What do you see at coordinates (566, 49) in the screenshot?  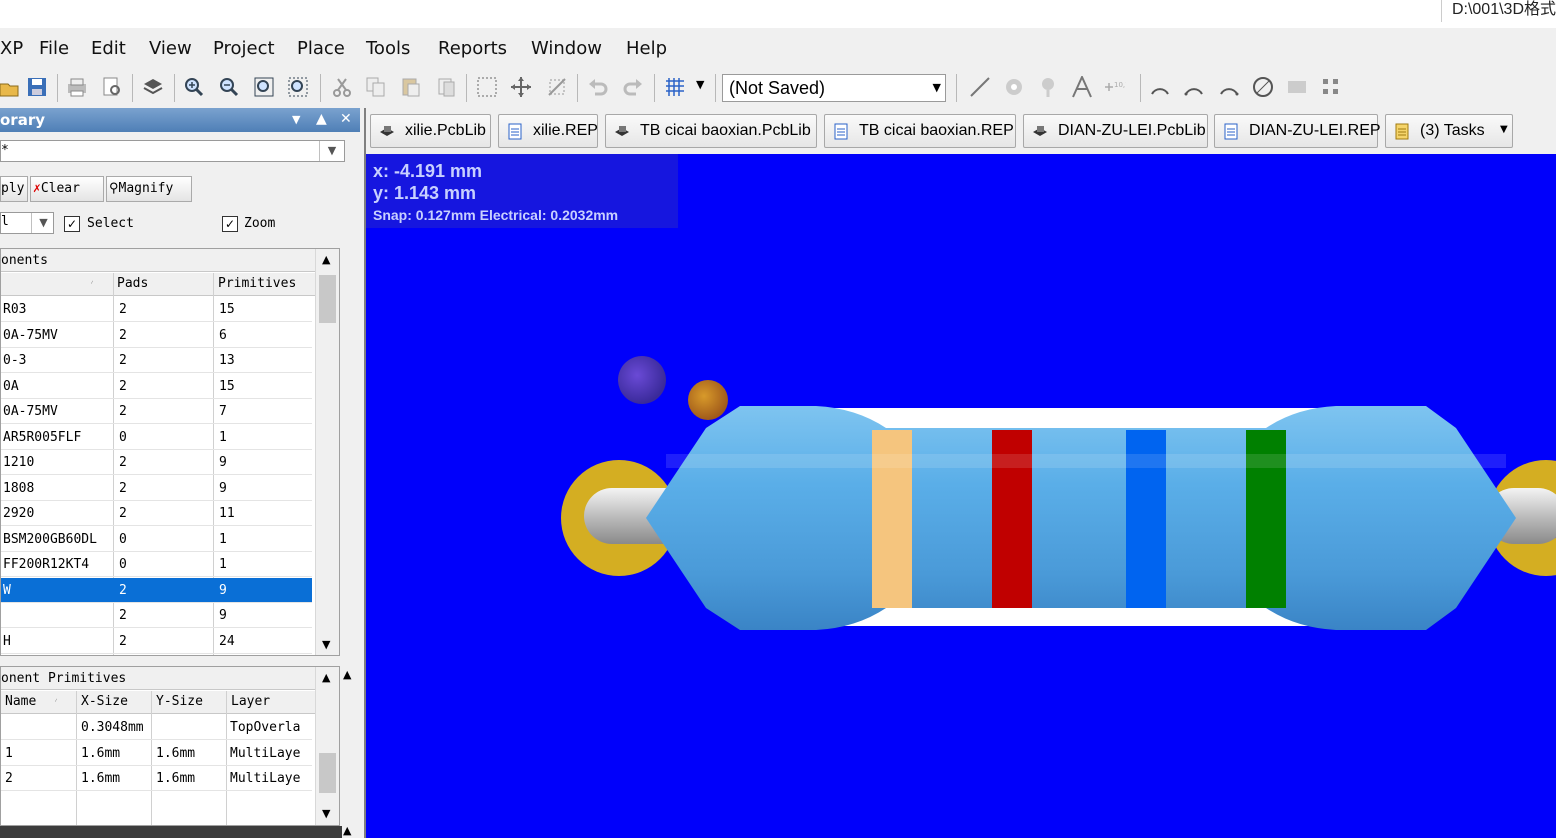 I see `menu-window: Window` at bounding box center [566, 49].